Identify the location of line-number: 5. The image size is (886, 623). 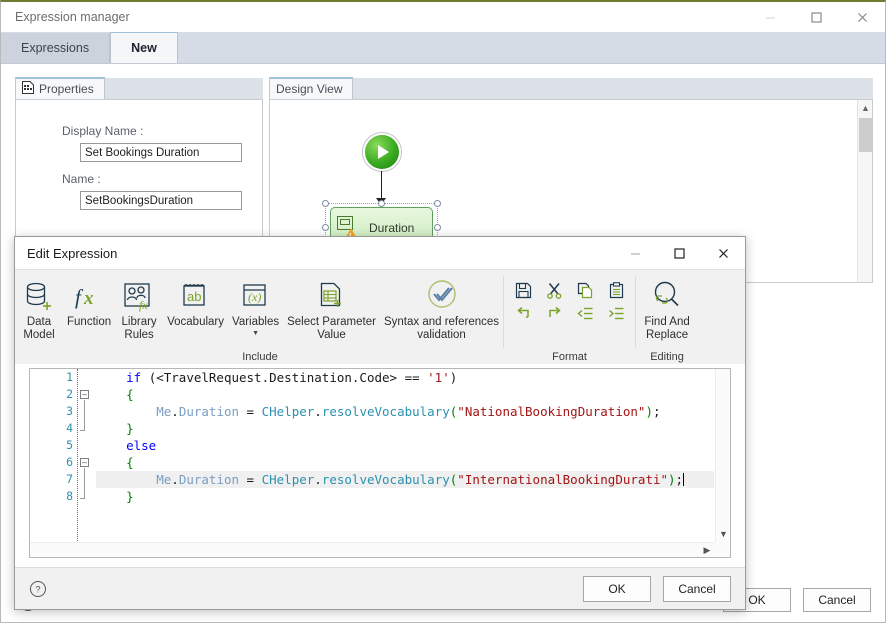
(69, 445).